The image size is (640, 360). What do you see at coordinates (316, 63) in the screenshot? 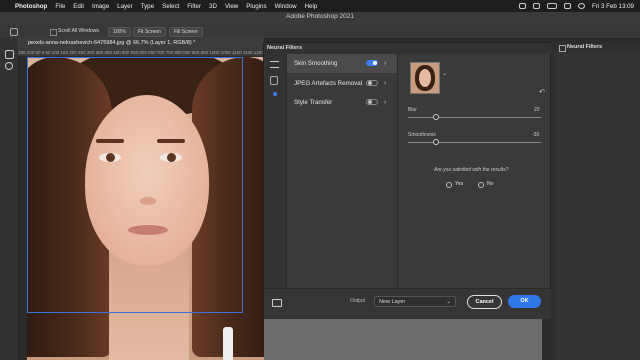
I see `filter-label: Skin Smoothing` at bounding box center [316, 63].